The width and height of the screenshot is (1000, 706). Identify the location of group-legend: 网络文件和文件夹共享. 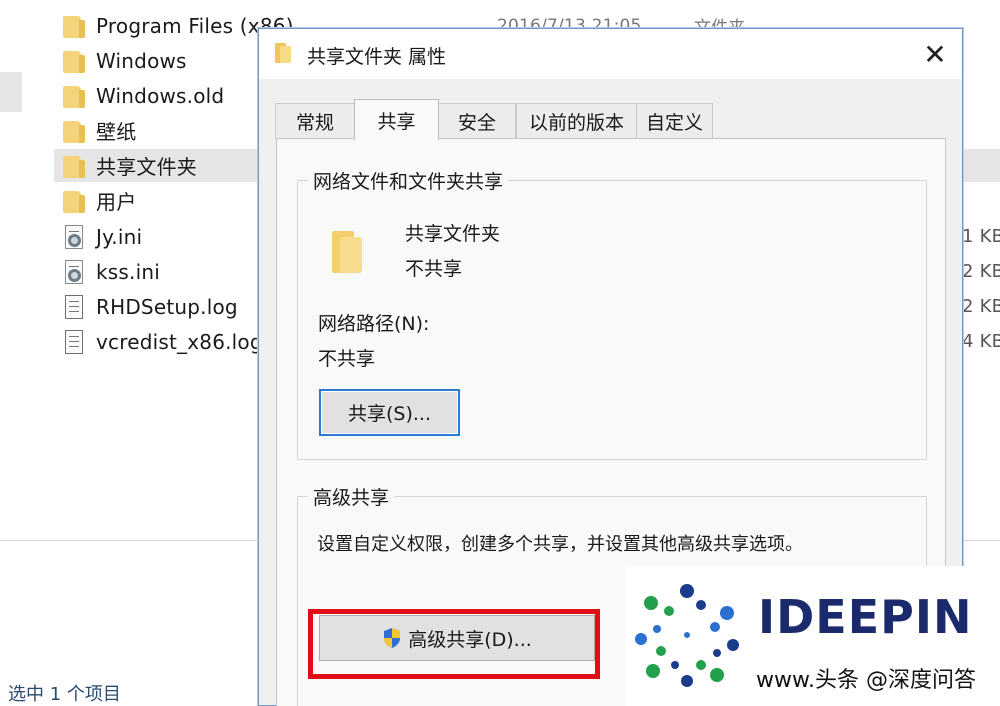
(408, 180).